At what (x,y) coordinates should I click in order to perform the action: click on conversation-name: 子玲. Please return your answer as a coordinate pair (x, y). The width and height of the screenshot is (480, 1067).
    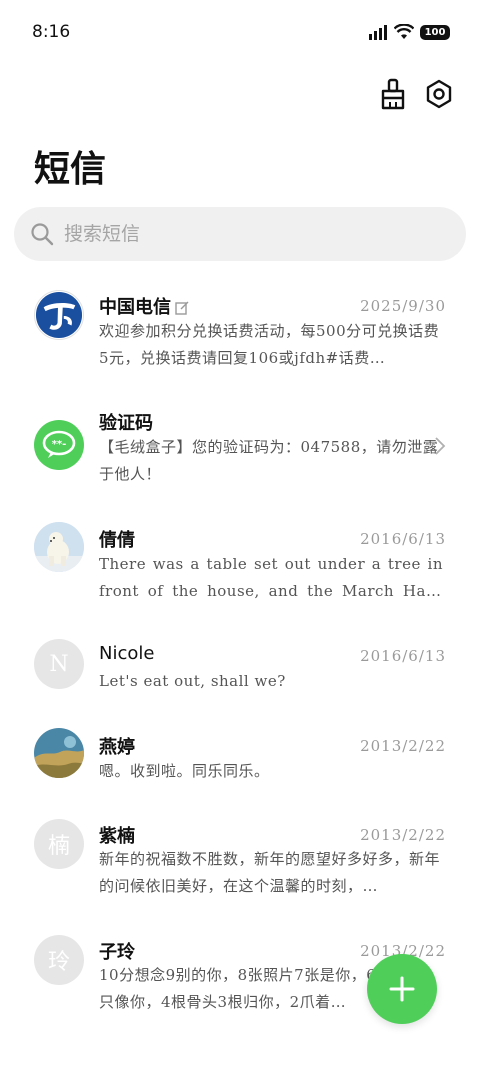
    Looking at the image, I should click on (117, 952).